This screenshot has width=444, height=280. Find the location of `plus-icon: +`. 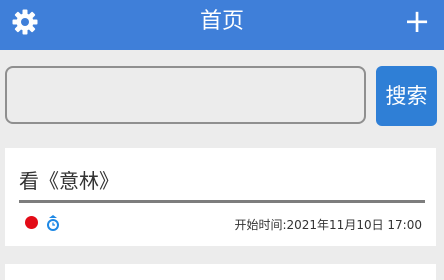

plus-icon: + is located at coordinates (417, 21).